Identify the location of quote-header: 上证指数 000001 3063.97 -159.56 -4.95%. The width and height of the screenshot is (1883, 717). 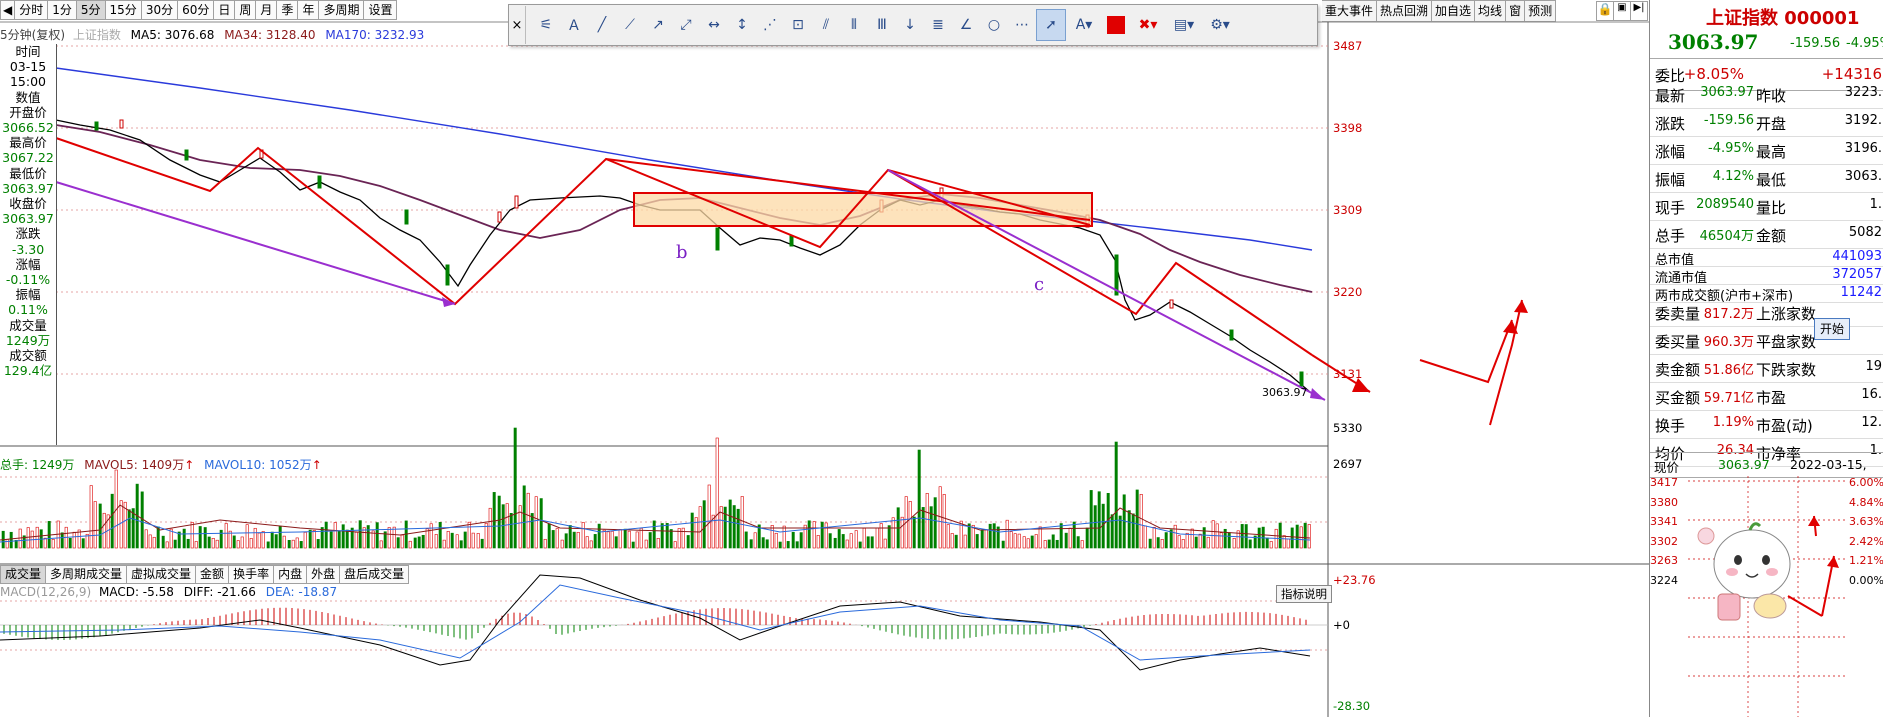
(1766, 29).